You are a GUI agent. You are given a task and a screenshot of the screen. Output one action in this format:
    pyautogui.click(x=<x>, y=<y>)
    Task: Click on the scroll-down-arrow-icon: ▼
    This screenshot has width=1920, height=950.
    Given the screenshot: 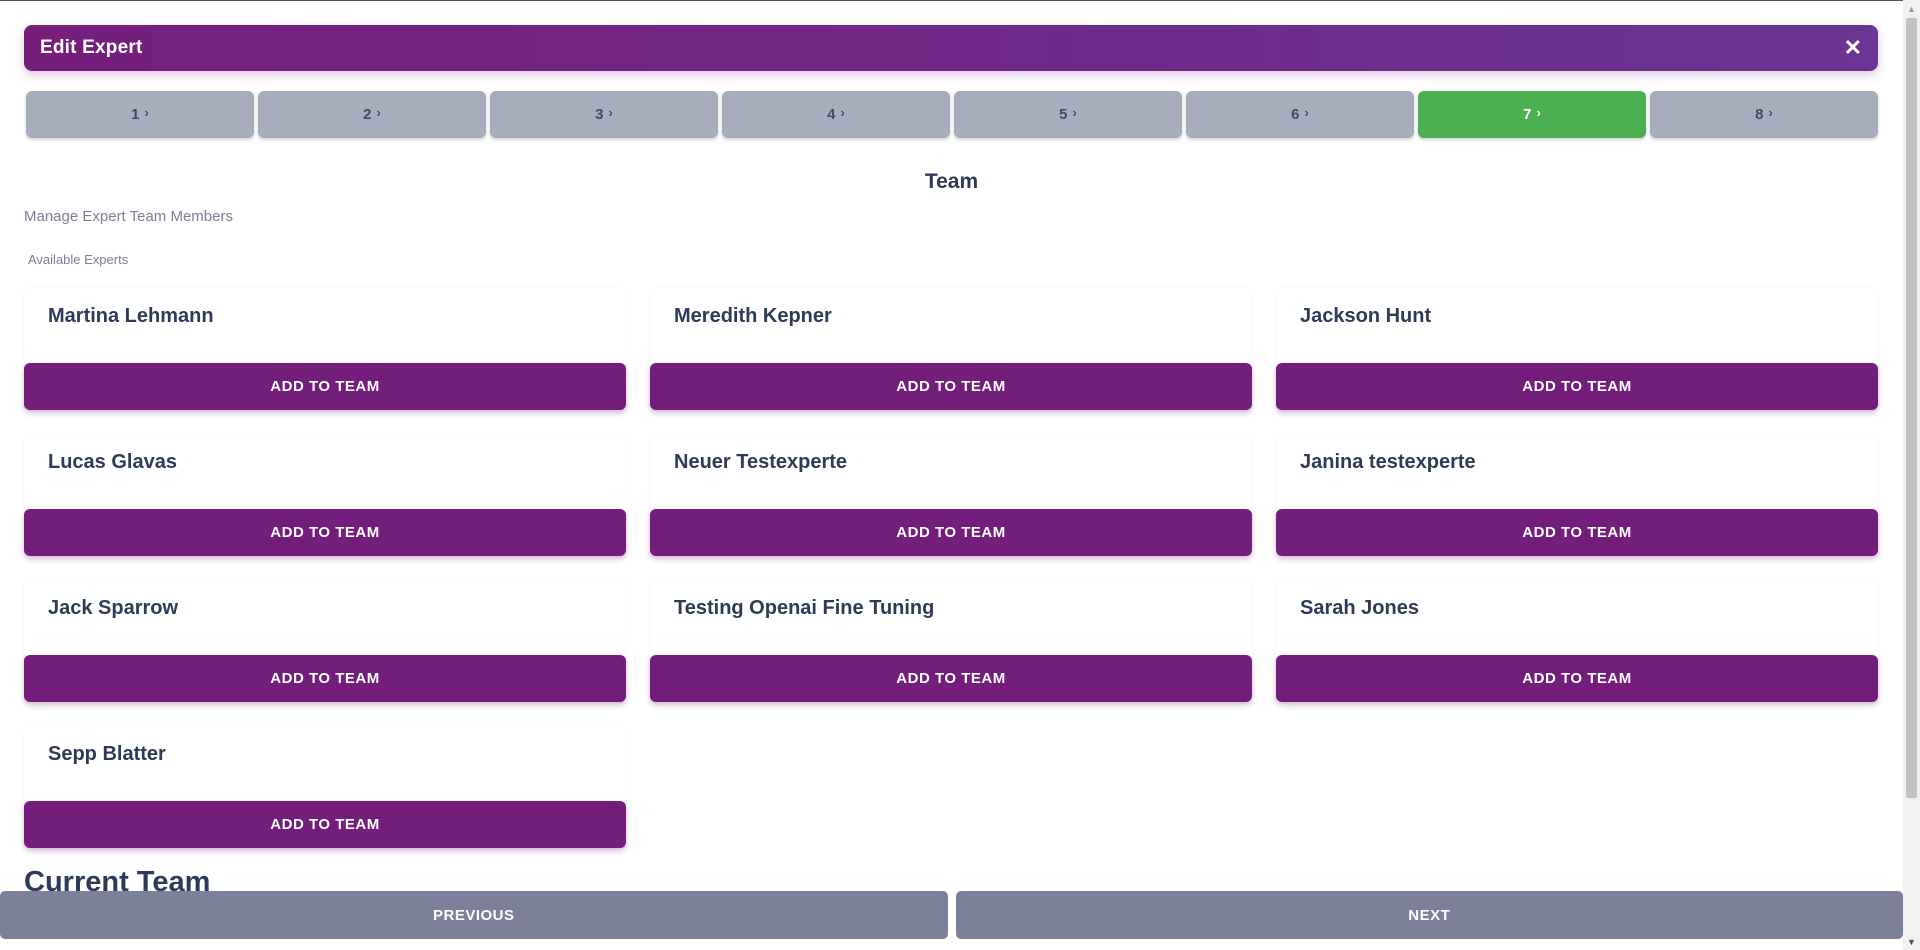 What is the action you would take?
    pyautogui.click(x=1911, y=941)
    